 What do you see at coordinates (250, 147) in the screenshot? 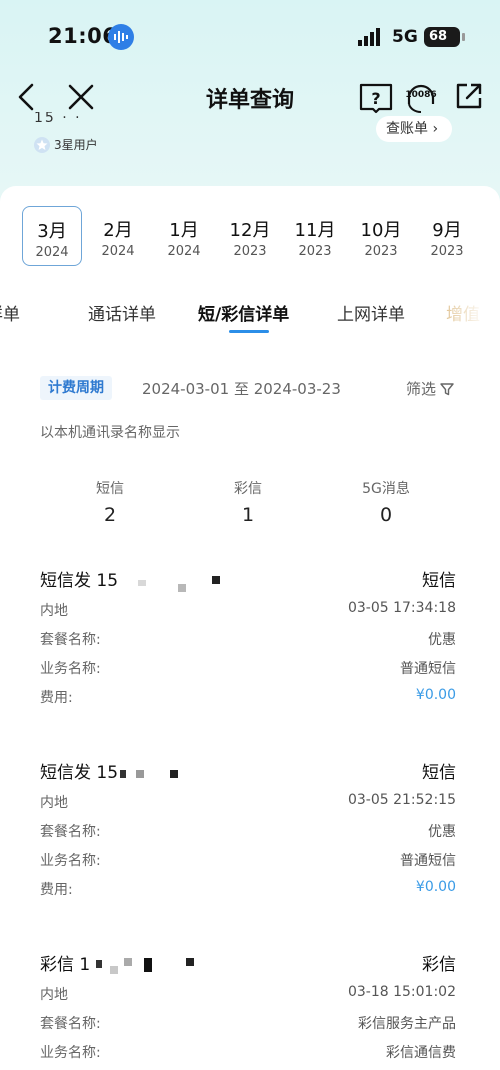
I see `user-info: 15 · · 查账单 › 3星用户` at bounding box center [250, 147].